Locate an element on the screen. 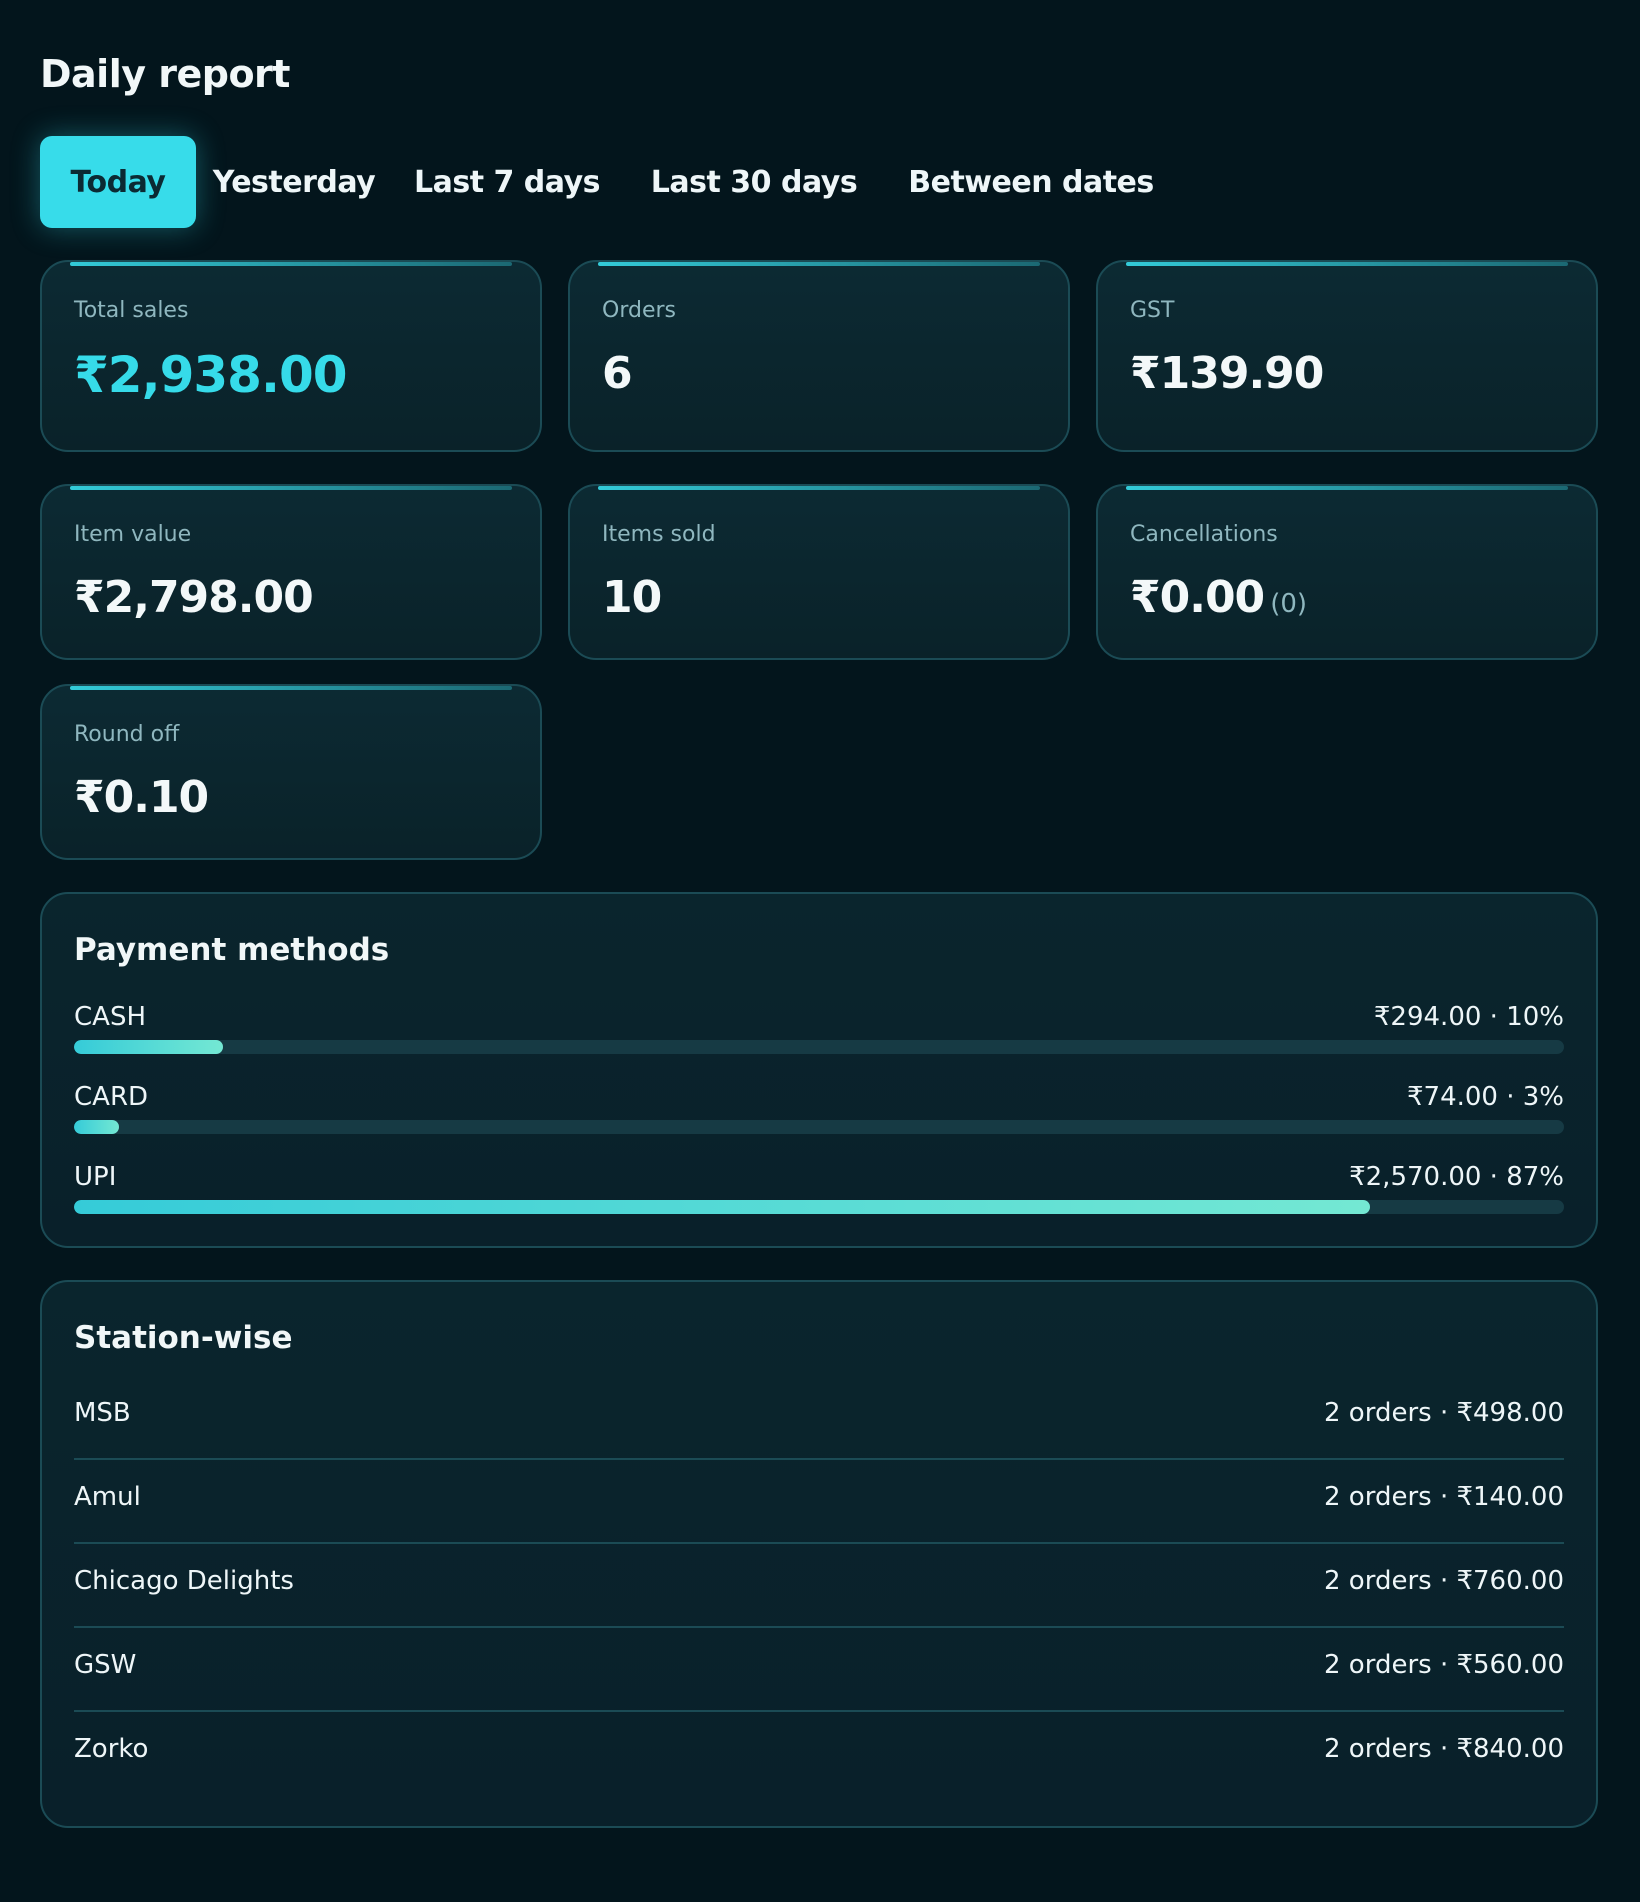 This screenshot has width=1640, height=1902. station-summary: 2 orders · ₹140.00 is located at coordinates (1444, 1497).